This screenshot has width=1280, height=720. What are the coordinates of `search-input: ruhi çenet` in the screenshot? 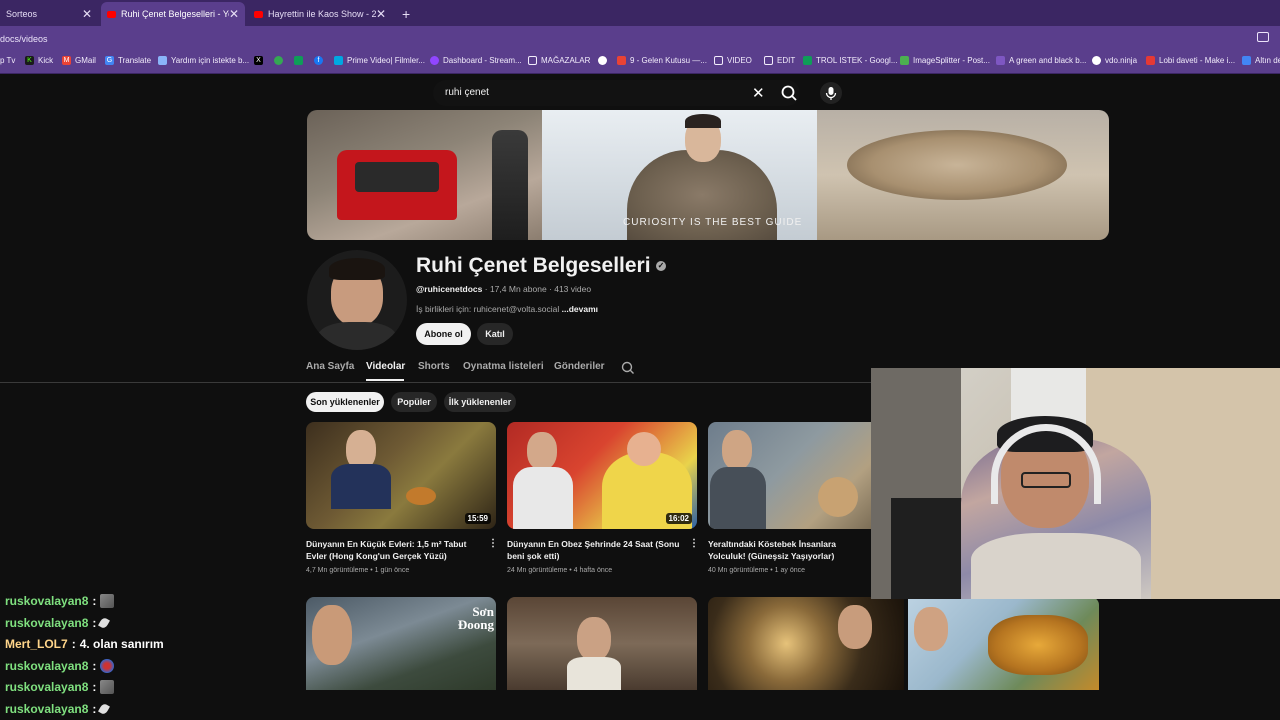 It's located at (467, 92).